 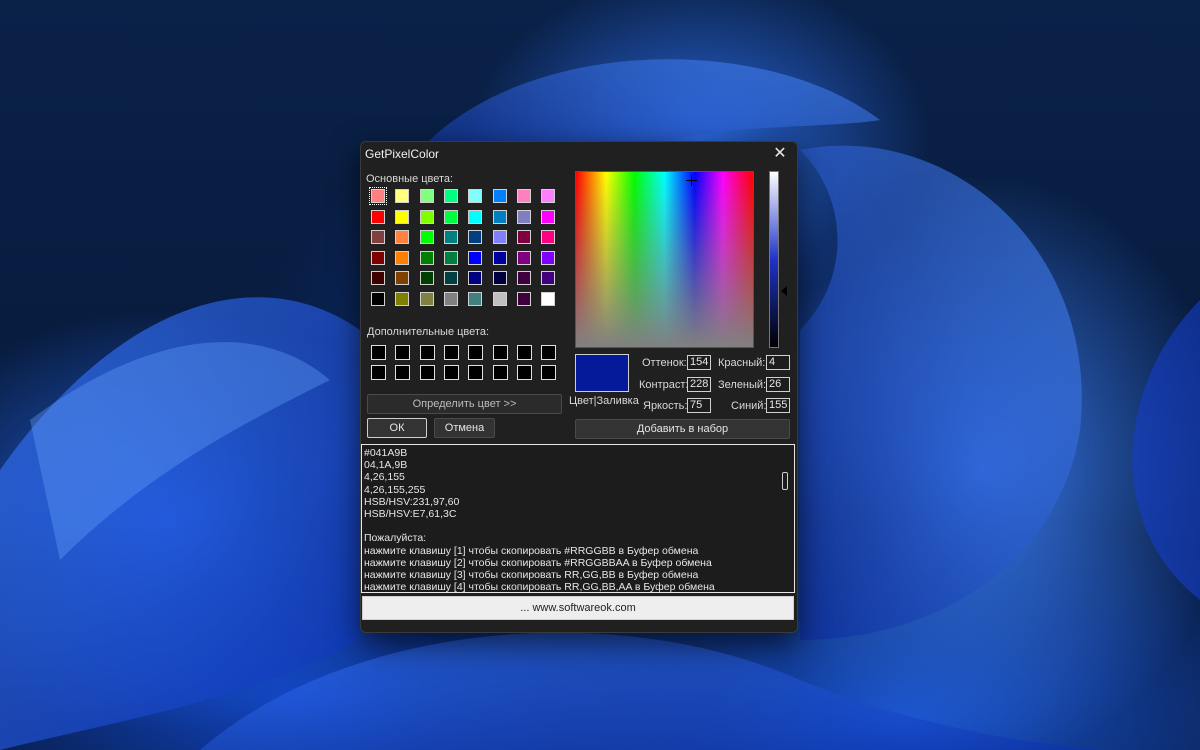 What do you see at coordinates (604, 401) in the screenshot?
I see `color-fill-label: Цвет|Заливка` at bounding box center [604, 401].